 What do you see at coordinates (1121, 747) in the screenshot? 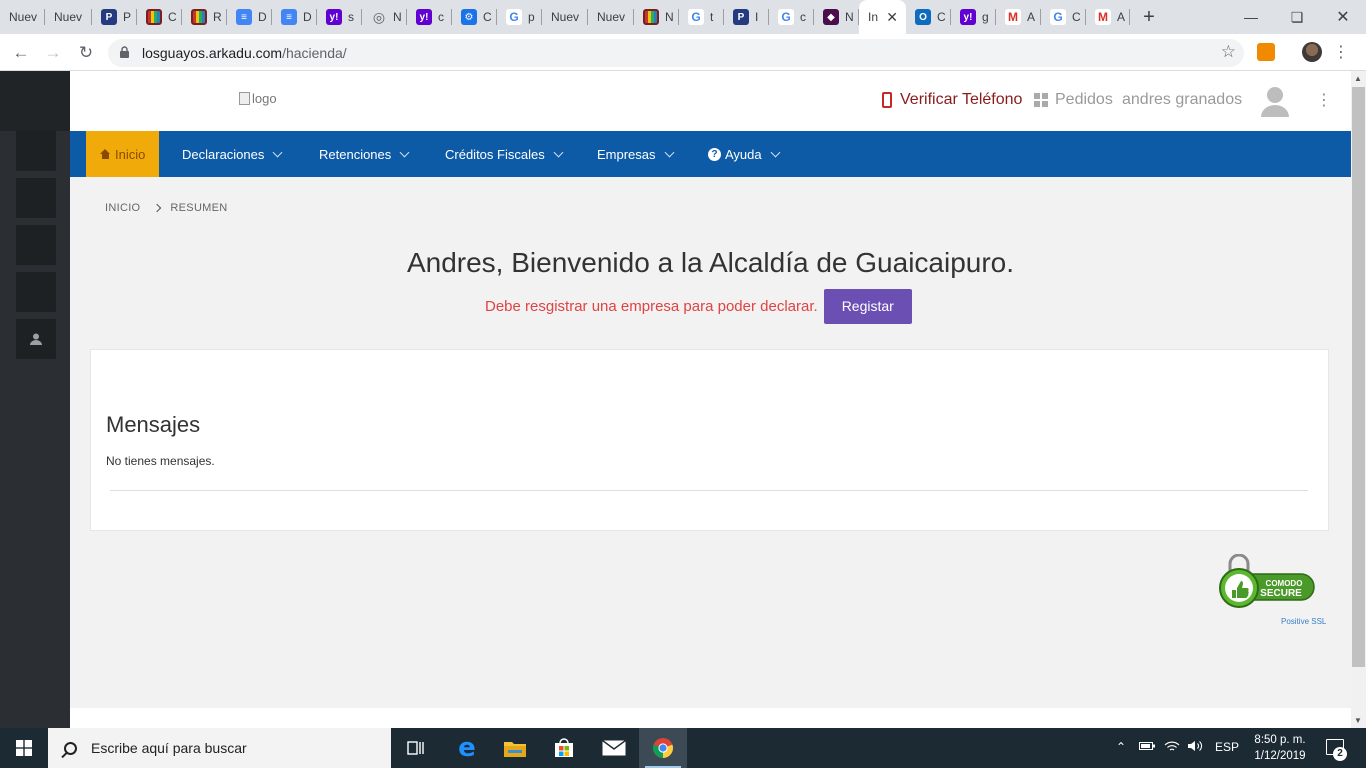
I see `tray-expand-icon: ⌃` at bounding box center [1121, 747].